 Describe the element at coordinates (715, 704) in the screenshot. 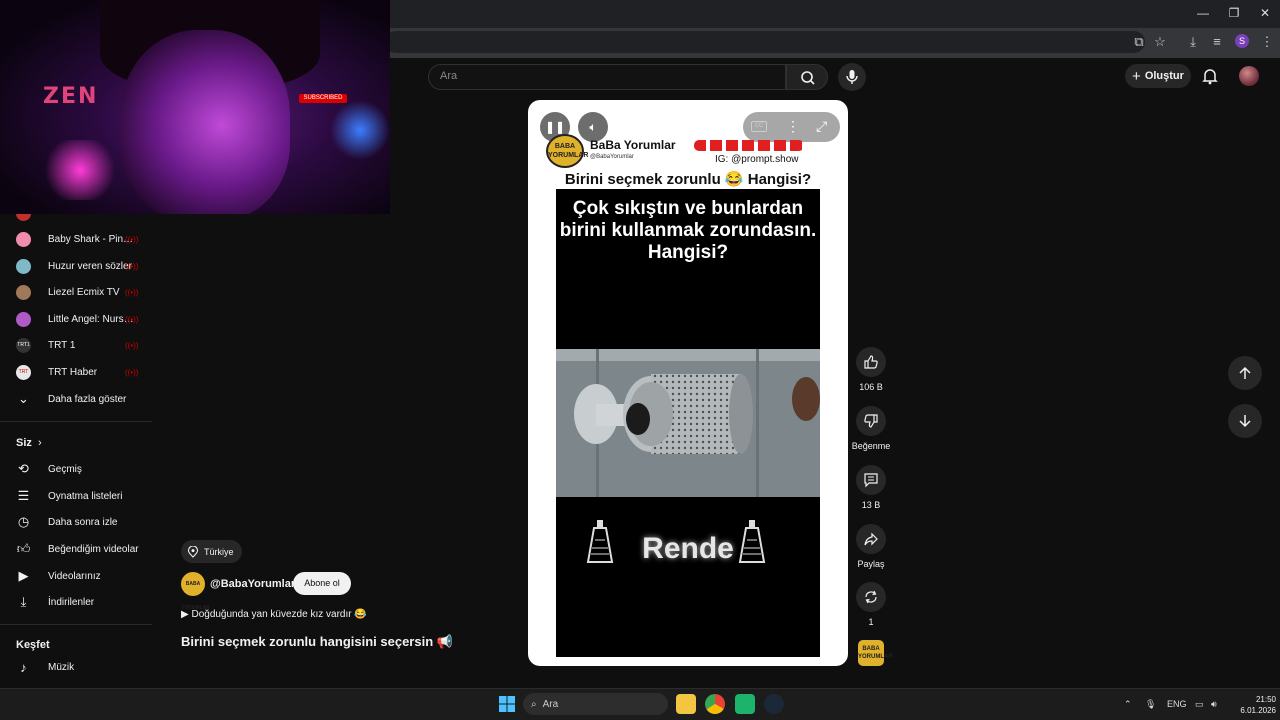

I see `chrome-icon` at that location.